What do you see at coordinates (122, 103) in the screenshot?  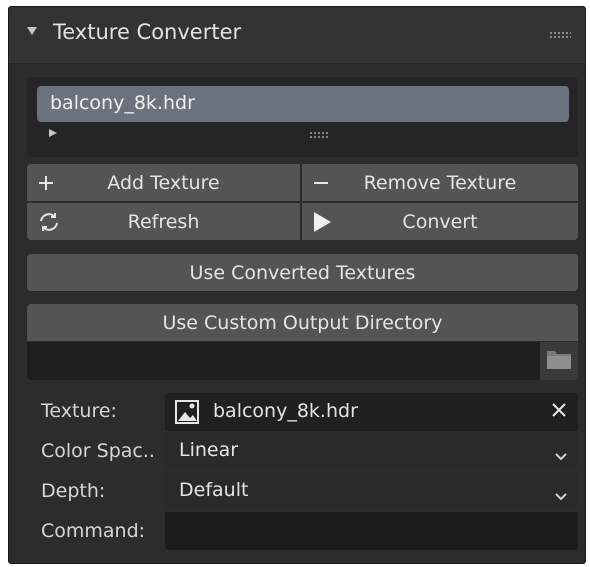 I see `list-item-label: balcony_8k.hdr` at bounding box center [122, 103].